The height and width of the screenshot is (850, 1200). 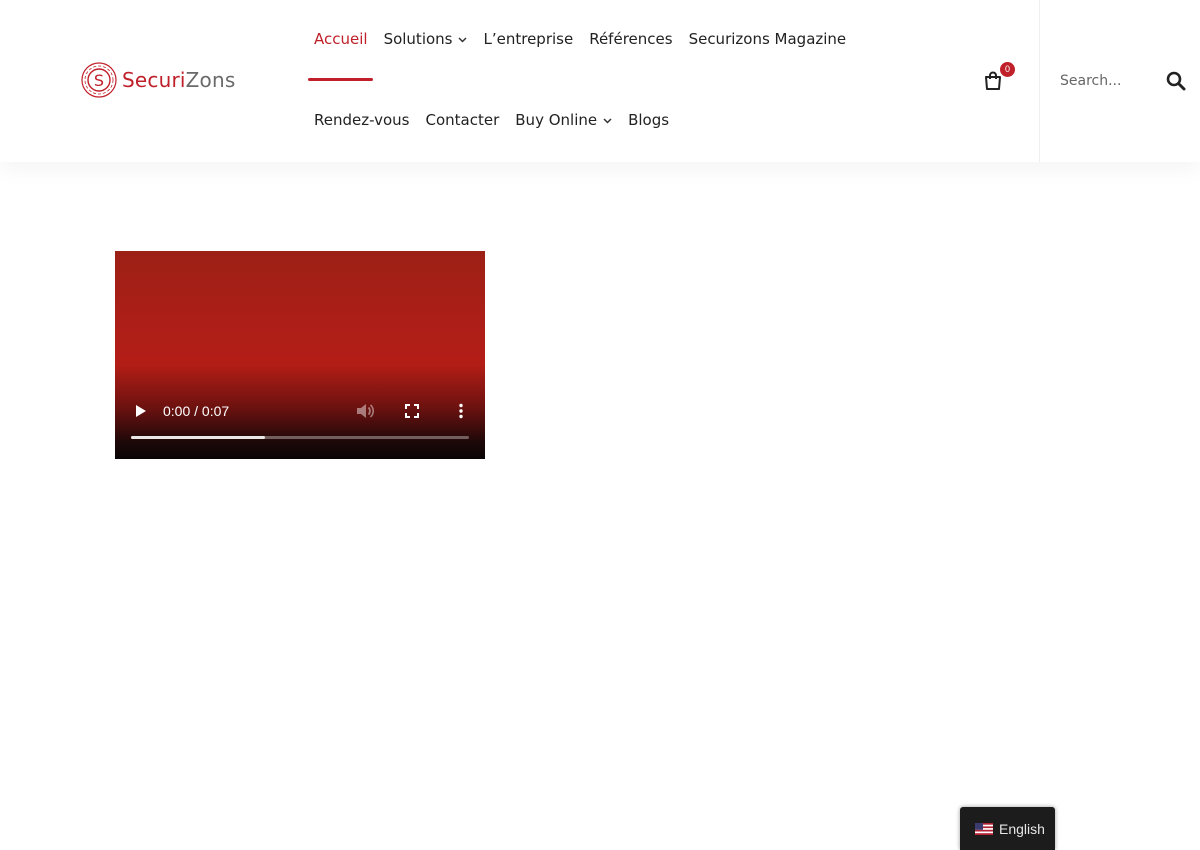 I want to click on logo-wordmark: SecuriZons, so click(x=179, y=80).